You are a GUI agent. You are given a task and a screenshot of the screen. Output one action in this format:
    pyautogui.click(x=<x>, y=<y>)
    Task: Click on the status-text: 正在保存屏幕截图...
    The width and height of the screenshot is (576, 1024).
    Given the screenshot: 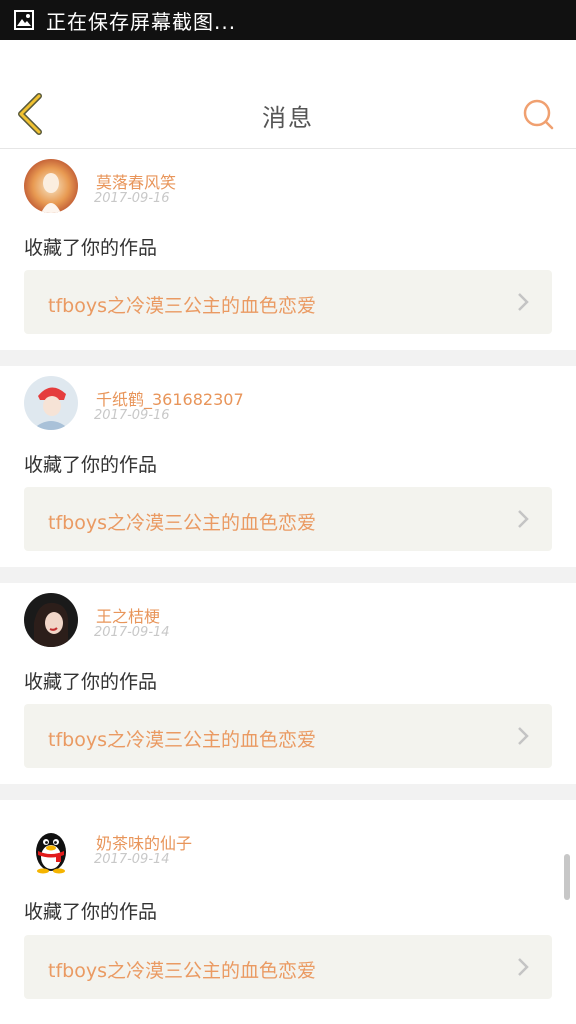 What is the action you would take?
    pyautogui.click(x=141, y=21)
    